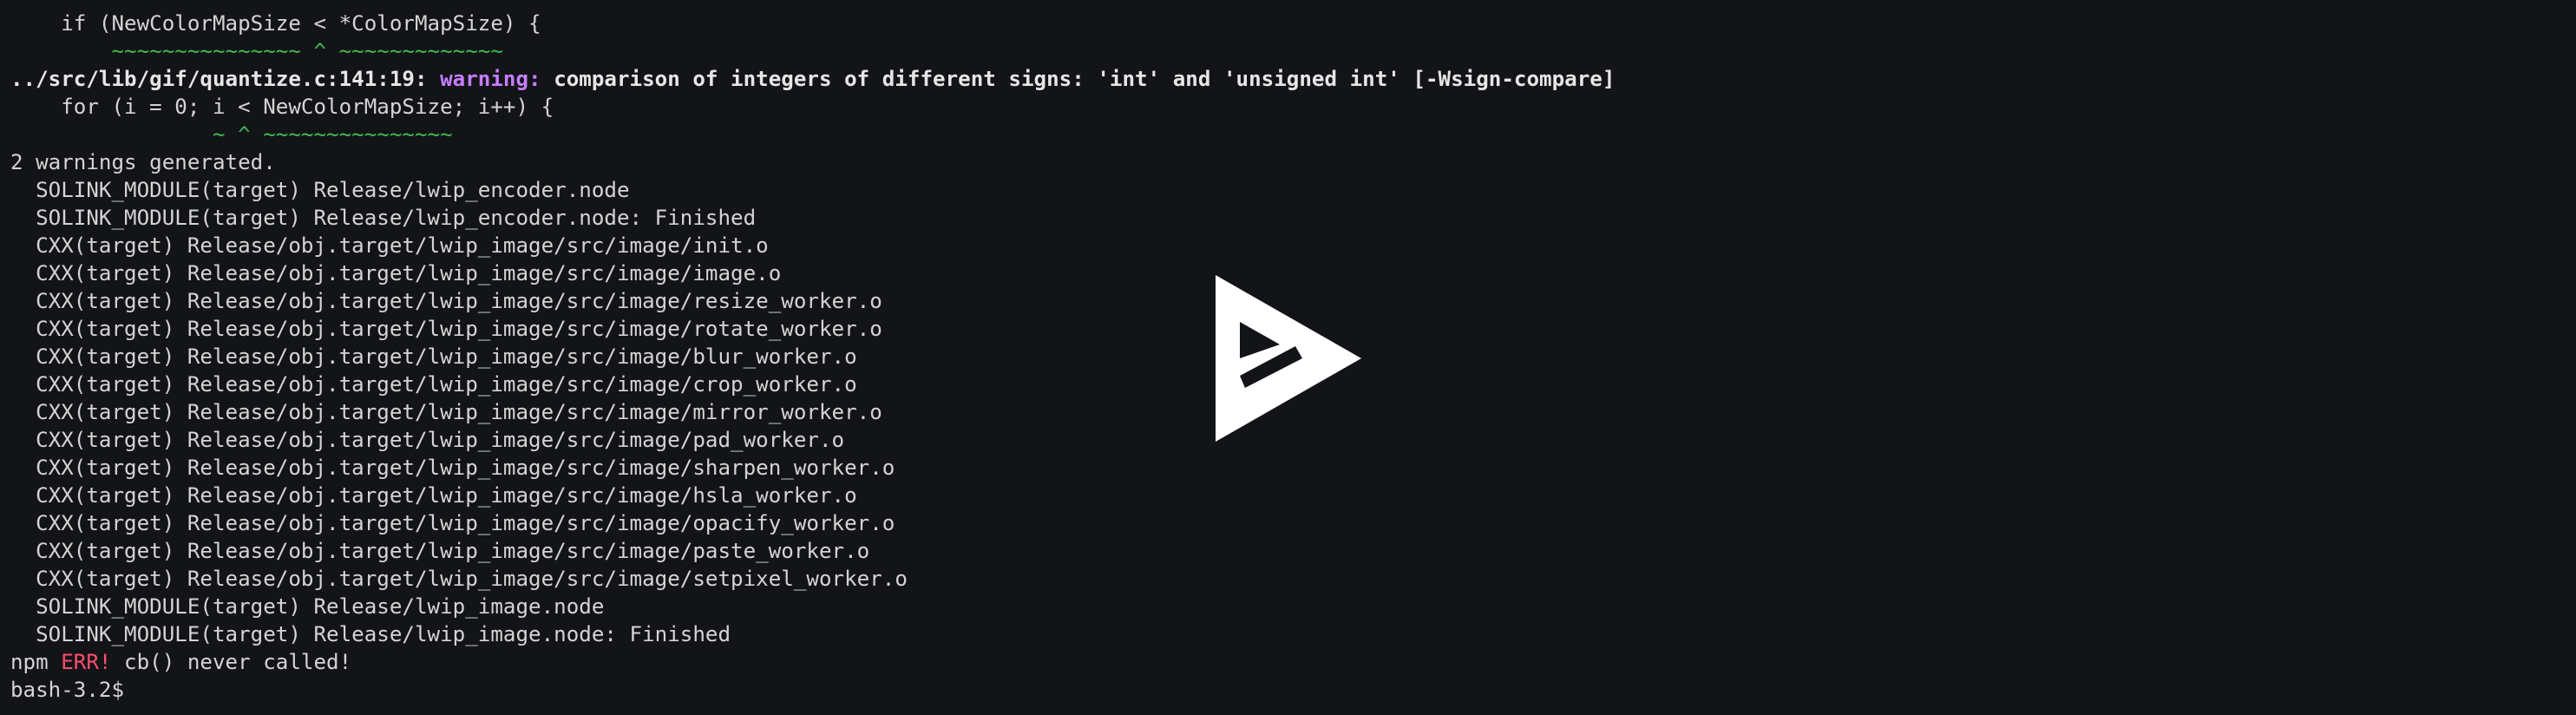 The image size is (2576, 715). What do you see at coordinates (1285, 662) in the screenshot?
I see `npm-error-line: npm ERR! cb() never called!` at bounding box center [1285, 662].